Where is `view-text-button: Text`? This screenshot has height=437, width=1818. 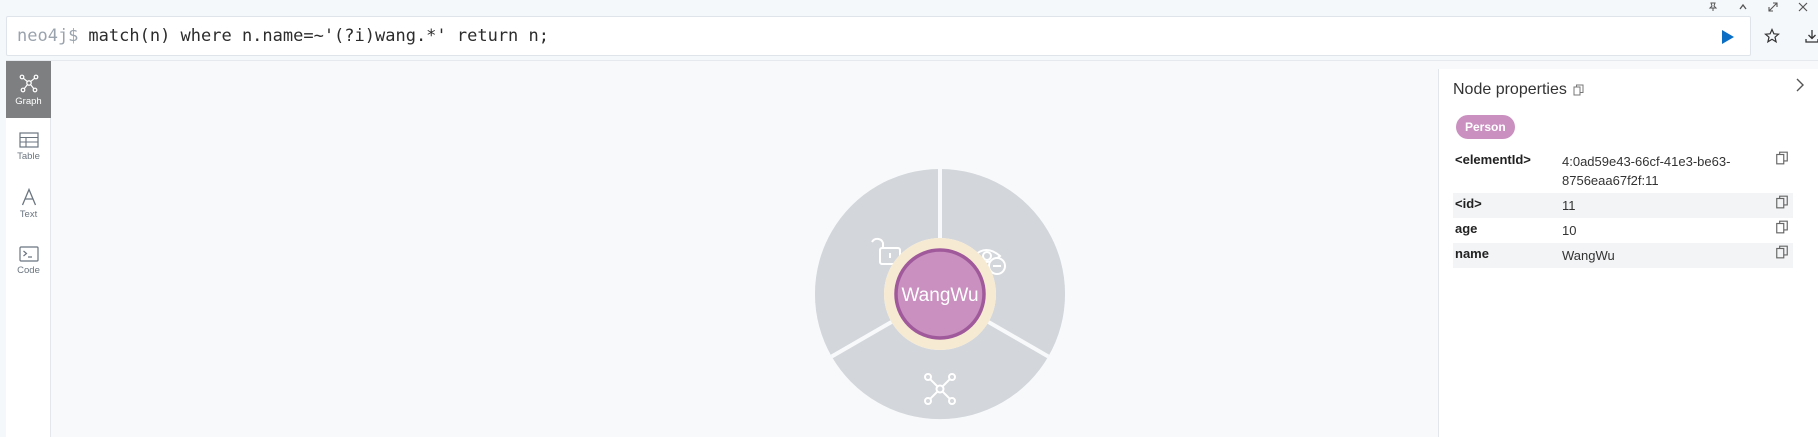 view-text-button: Text is located at coordinates (28, 203).